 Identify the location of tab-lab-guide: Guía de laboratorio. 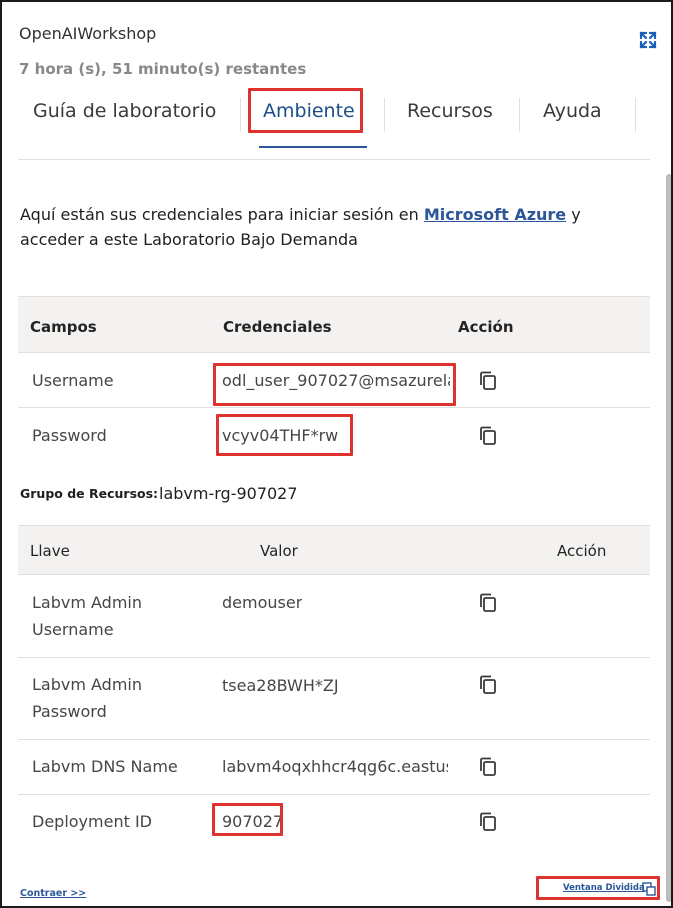
(124, 111).